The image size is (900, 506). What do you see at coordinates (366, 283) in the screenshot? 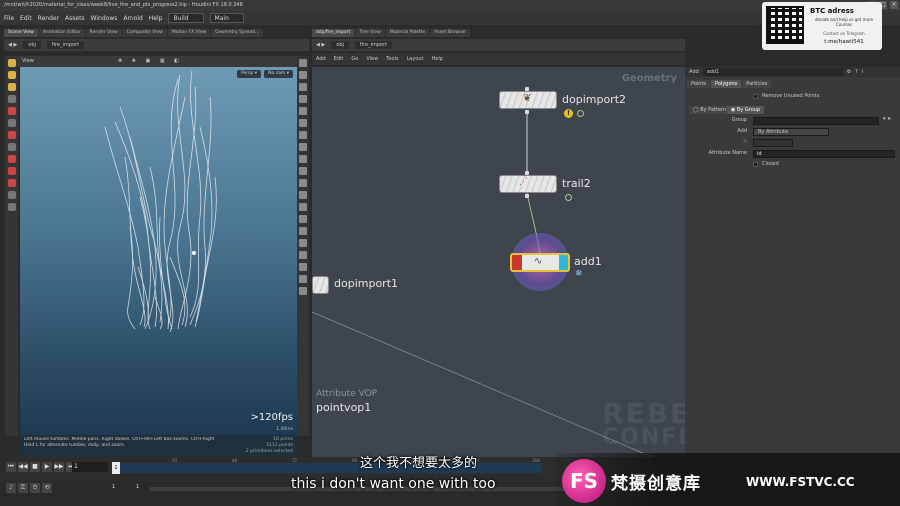
I see `node-label-dopimport1: dopimport1` at bounding box center [366, 283].